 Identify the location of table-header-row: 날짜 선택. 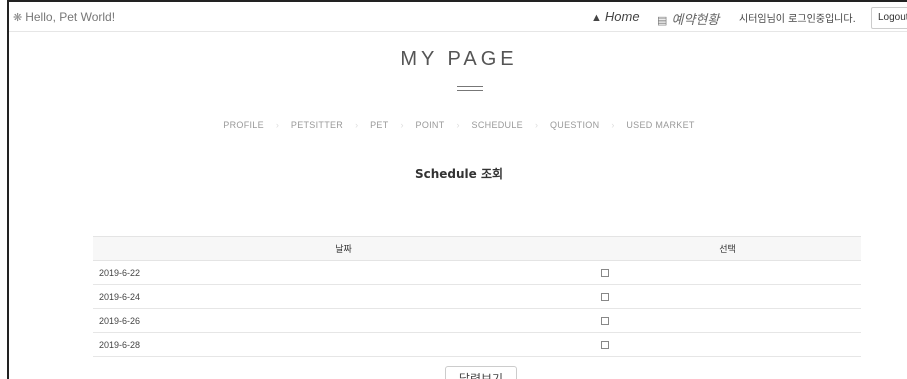
(477, 248).